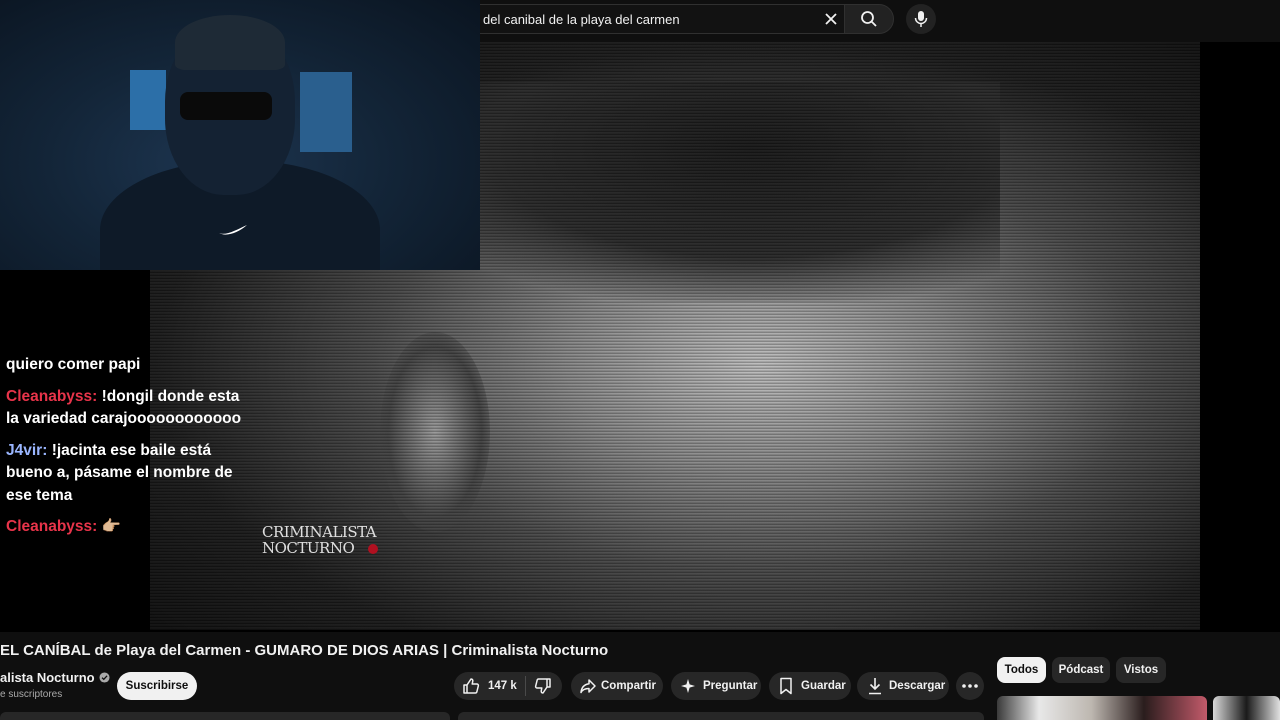 The width and height of the screenshot is (1280, 720). I want to click on like-count: 147 k, so click(502, 686).